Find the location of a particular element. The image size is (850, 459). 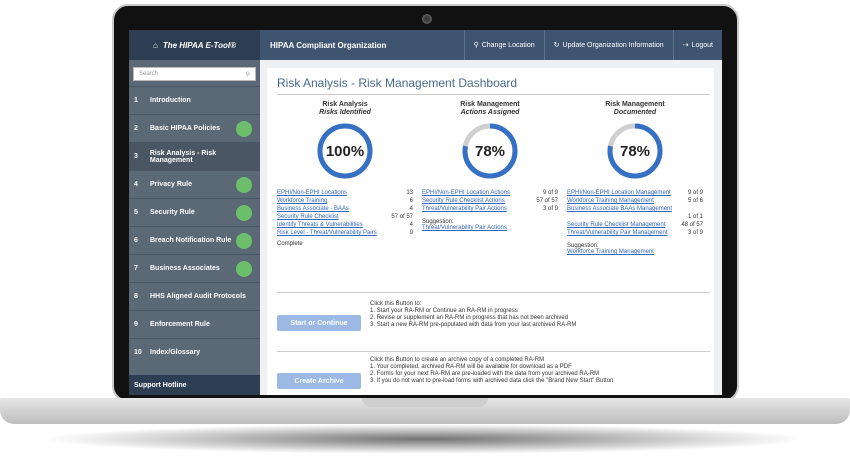

create-archive-button: Create Archive is located at coordinates (319, 381).